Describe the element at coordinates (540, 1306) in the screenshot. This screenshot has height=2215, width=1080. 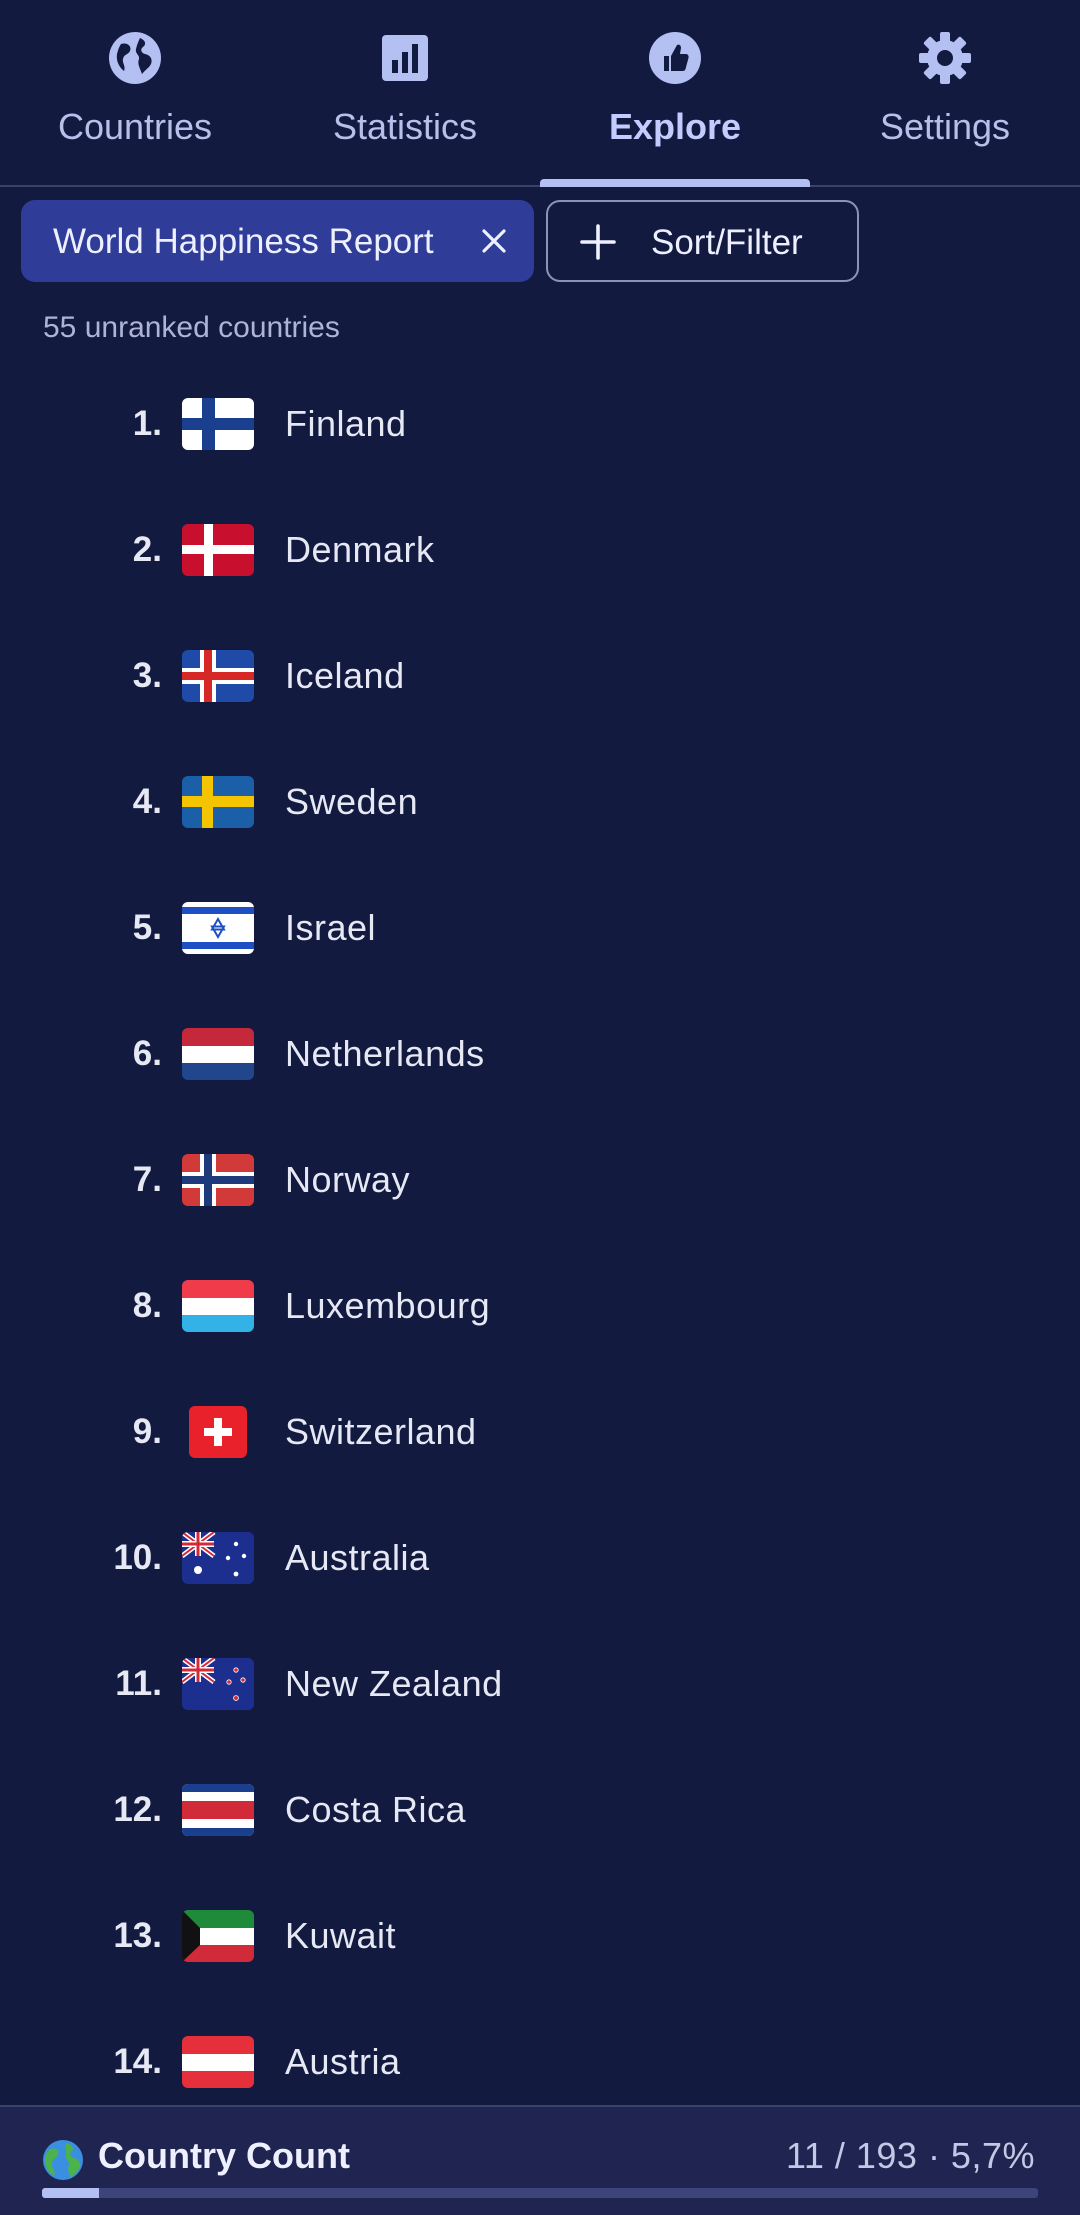
I see `list-item: 8. Luxembourg` at that location.